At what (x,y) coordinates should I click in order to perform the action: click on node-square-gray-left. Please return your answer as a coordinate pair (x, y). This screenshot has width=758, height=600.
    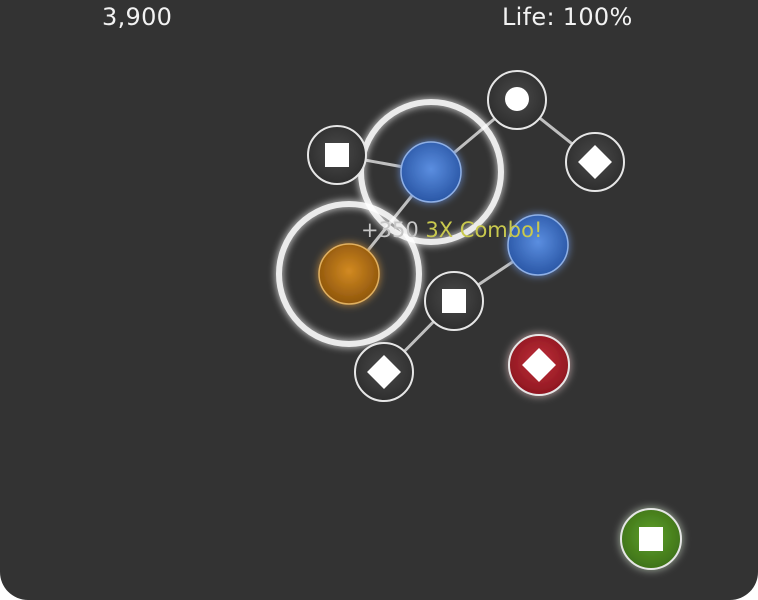
    Looking at the image, I should click on (337, 155).